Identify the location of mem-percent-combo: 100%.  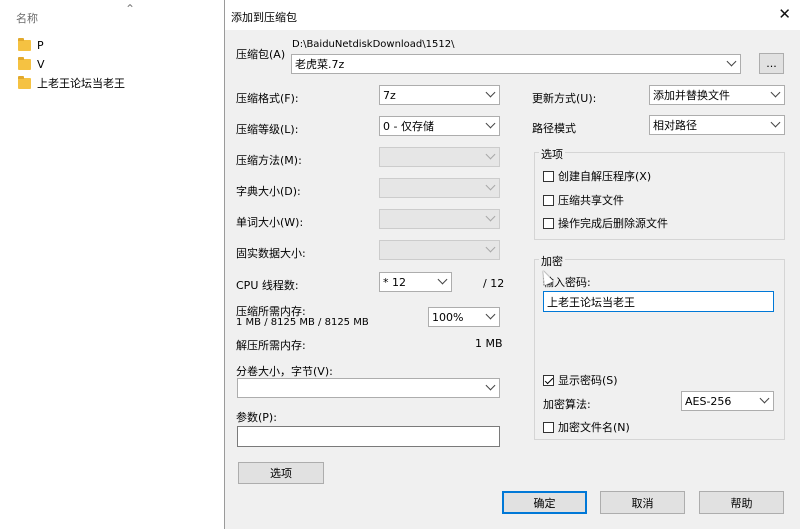
(464, 317).